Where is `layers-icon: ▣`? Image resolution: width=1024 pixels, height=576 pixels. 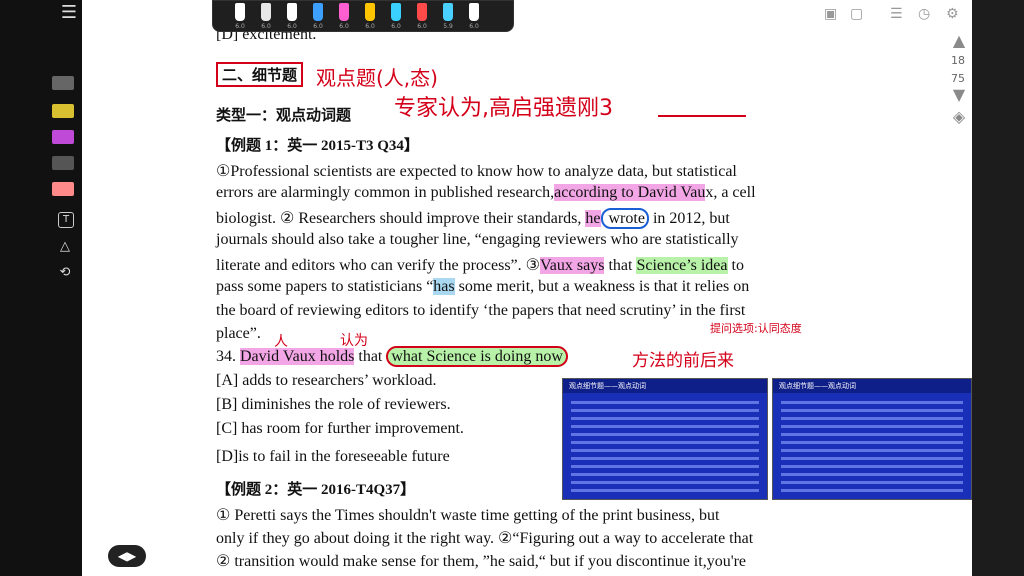
layers-icon: ▣ is located at coordinates (830, 14).